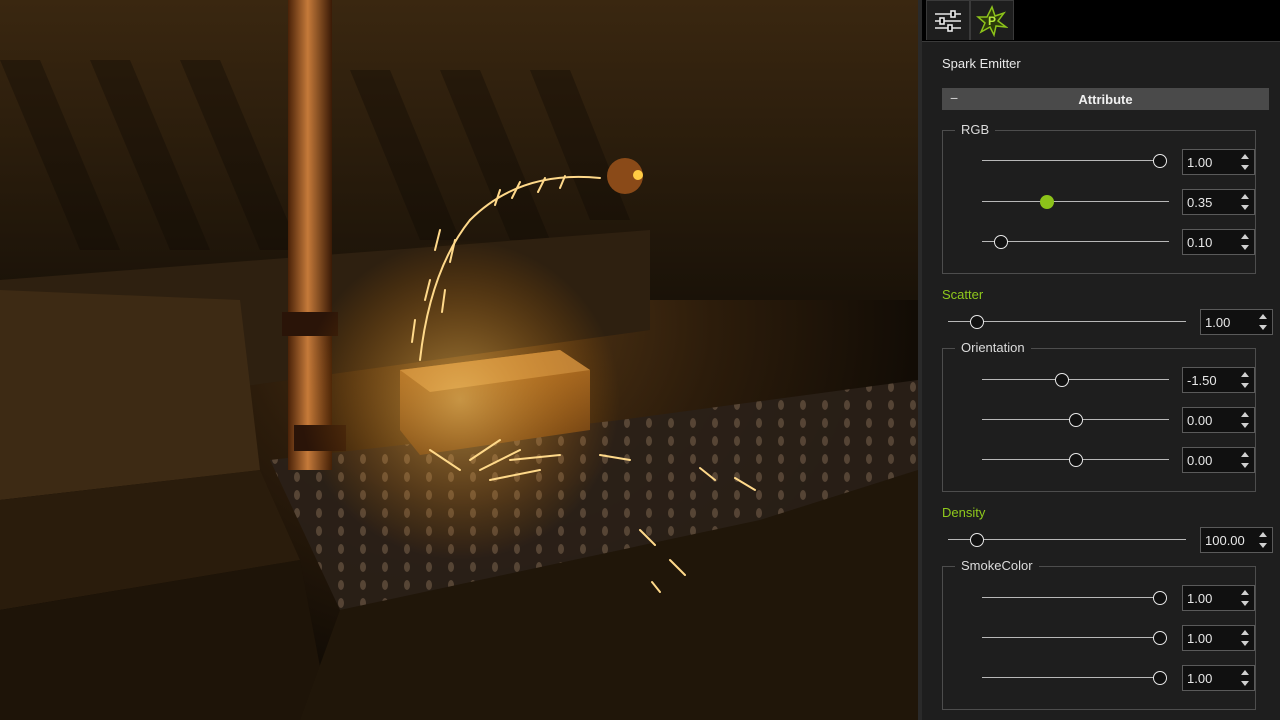 The image size is (1280, 720). Describe the element at coordinates (1218, 242) in the screenshot. I see `rgb-b-spinbox: 0.10` at that location.